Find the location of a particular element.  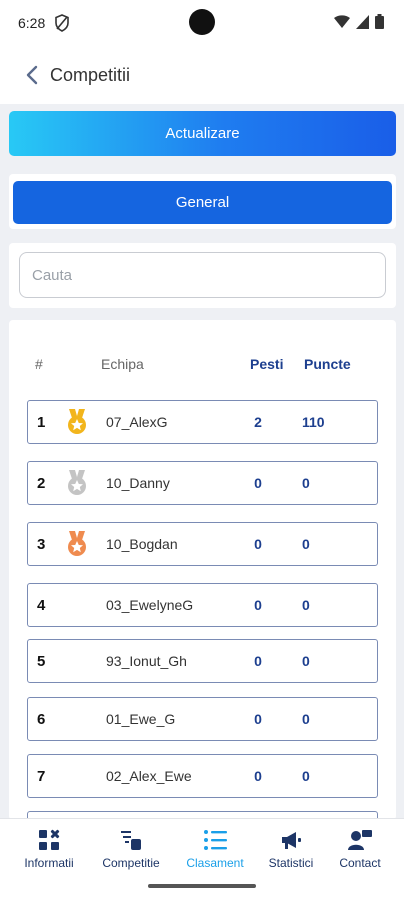

nav-item-clasament: Clasament is located at coordinates (215, 849).